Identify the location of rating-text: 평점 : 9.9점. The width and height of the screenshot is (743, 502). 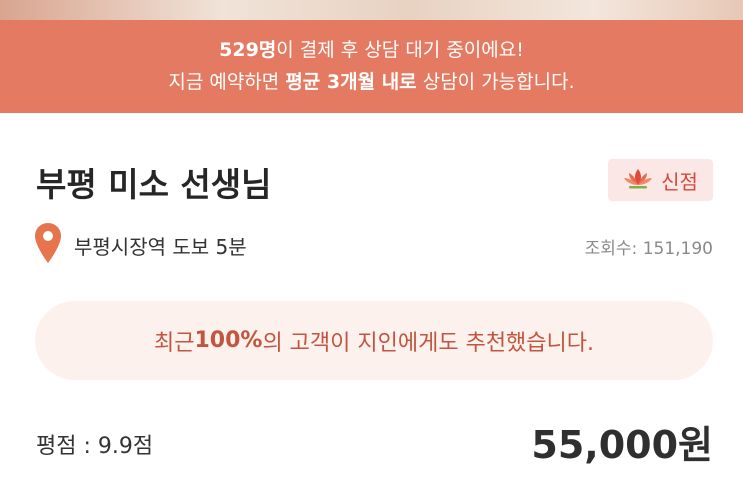
(95, 446).